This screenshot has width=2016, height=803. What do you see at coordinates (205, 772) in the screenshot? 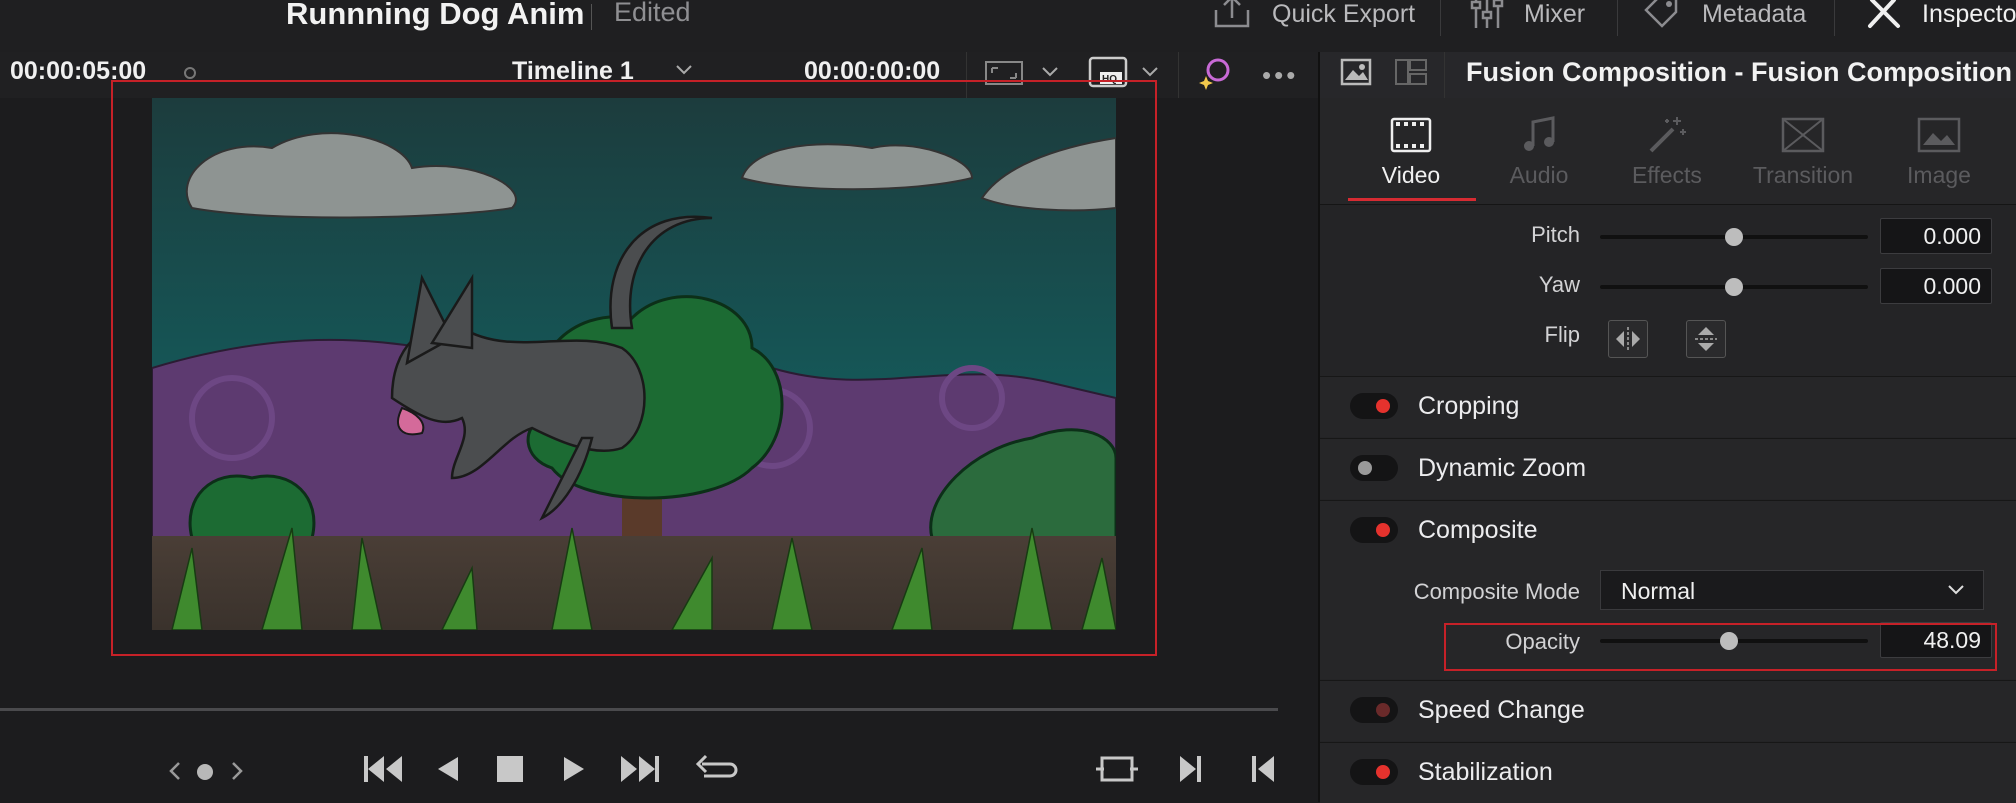
I see `jog-center-dot` at bounding box center [205, 772].